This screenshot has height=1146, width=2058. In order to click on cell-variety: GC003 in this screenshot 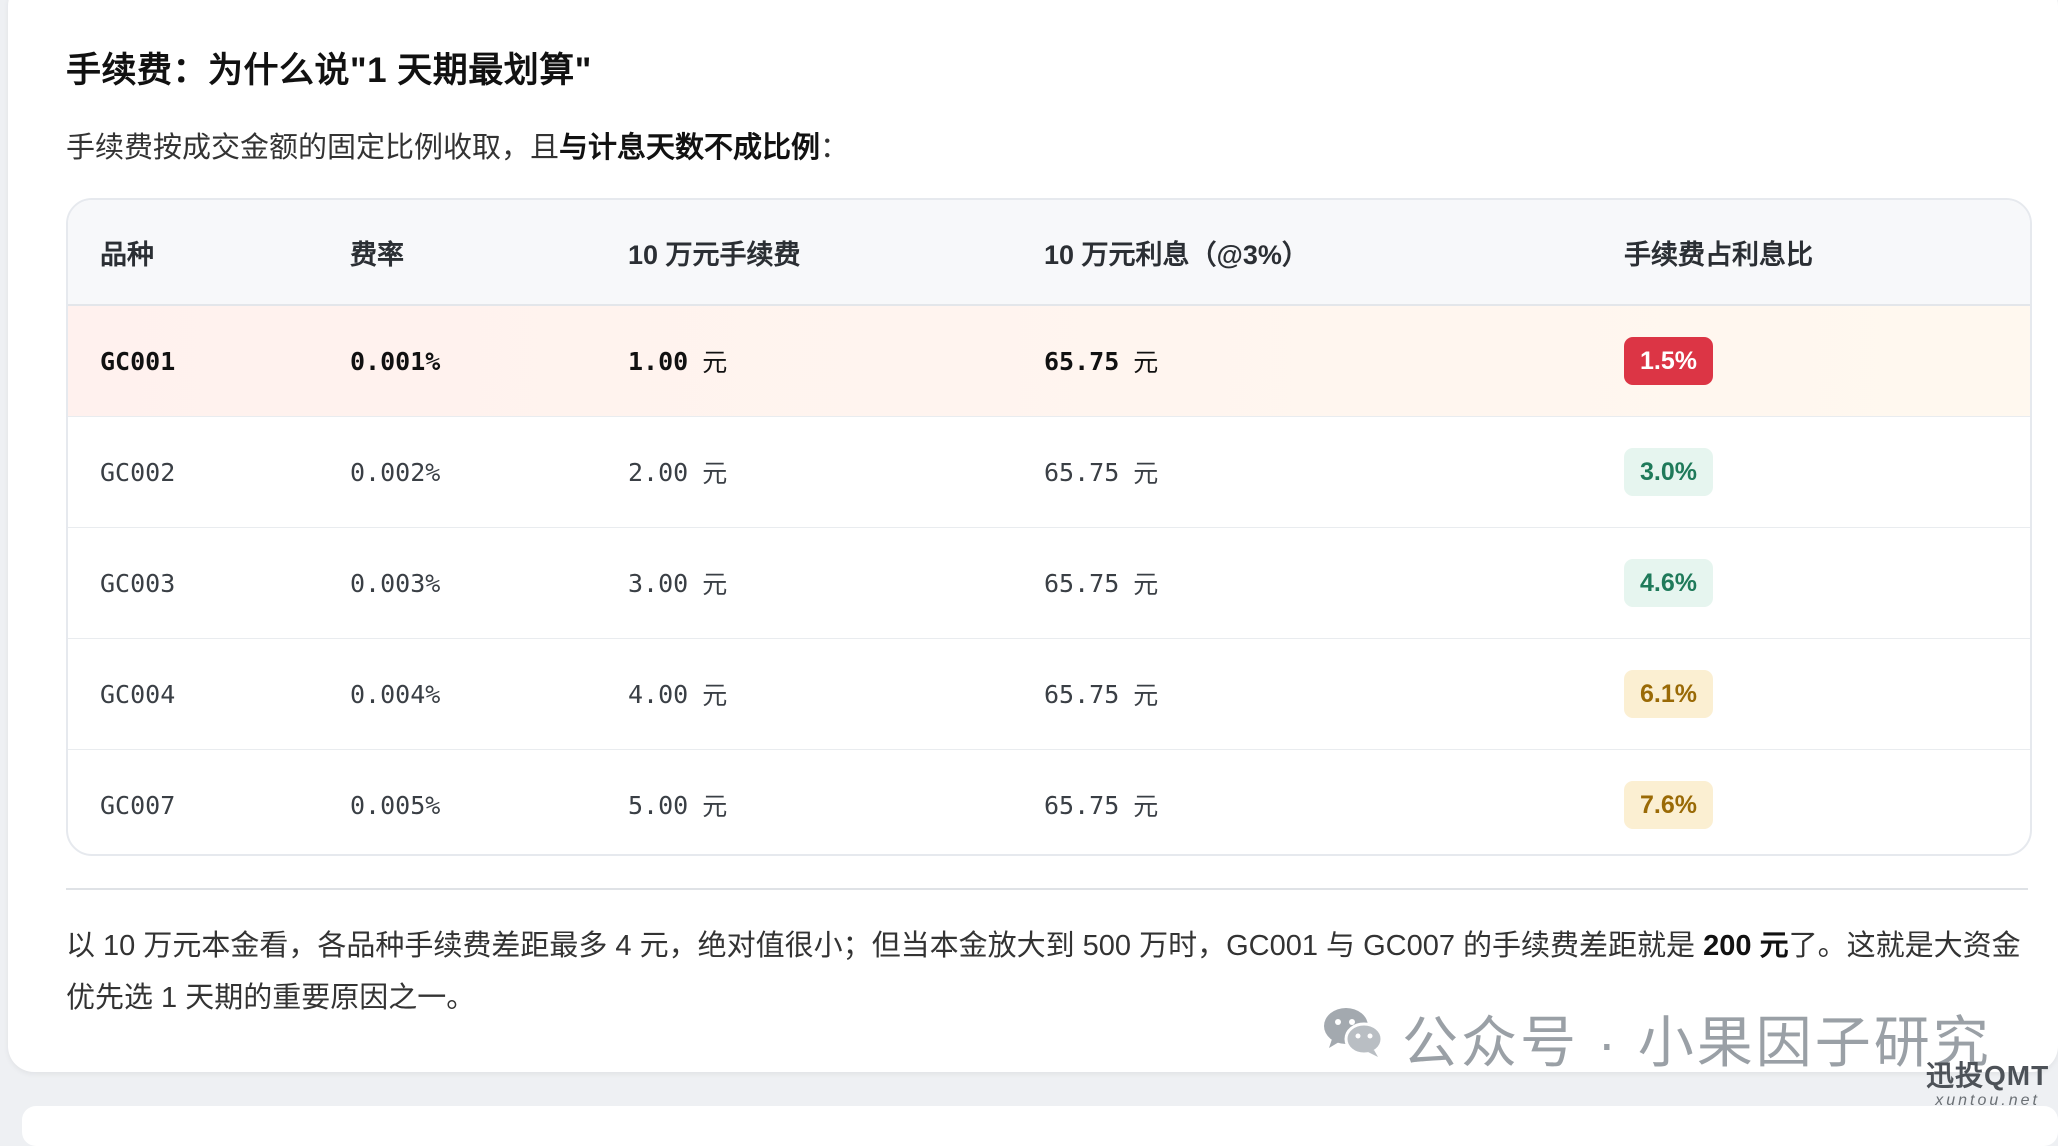, I will do `click(138, 583)`.